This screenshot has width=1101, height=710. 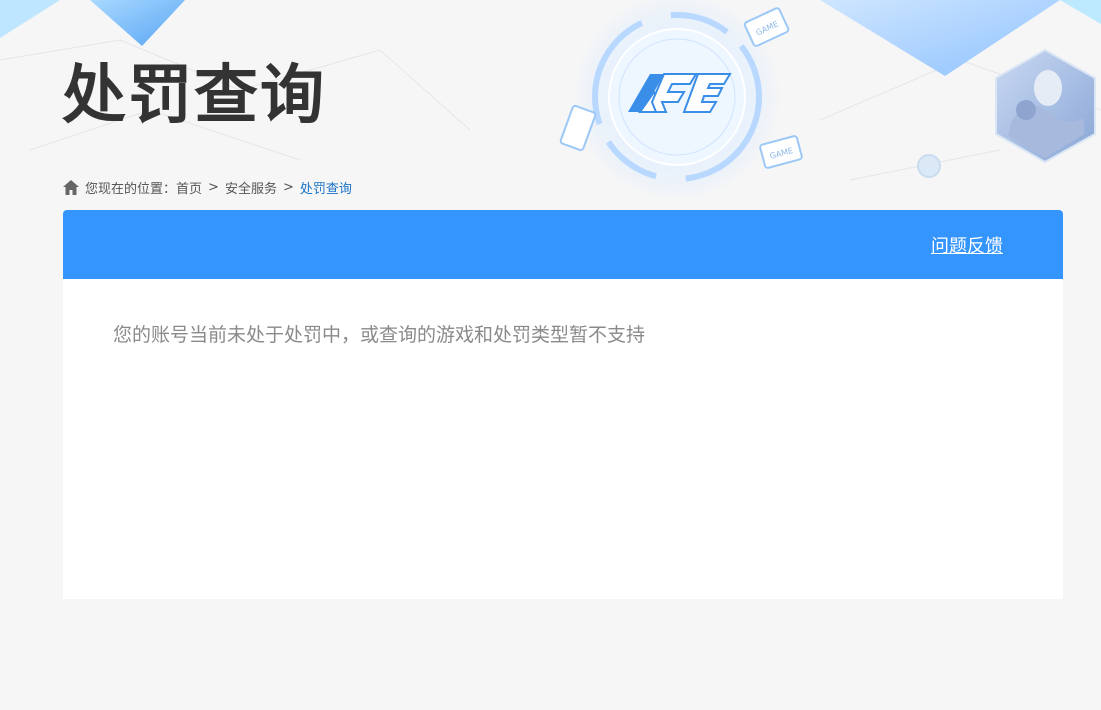 What do you see at coordinates (929, 166) in the screenshot?
I see `bubble-decor` at bounding box center [929, 166].